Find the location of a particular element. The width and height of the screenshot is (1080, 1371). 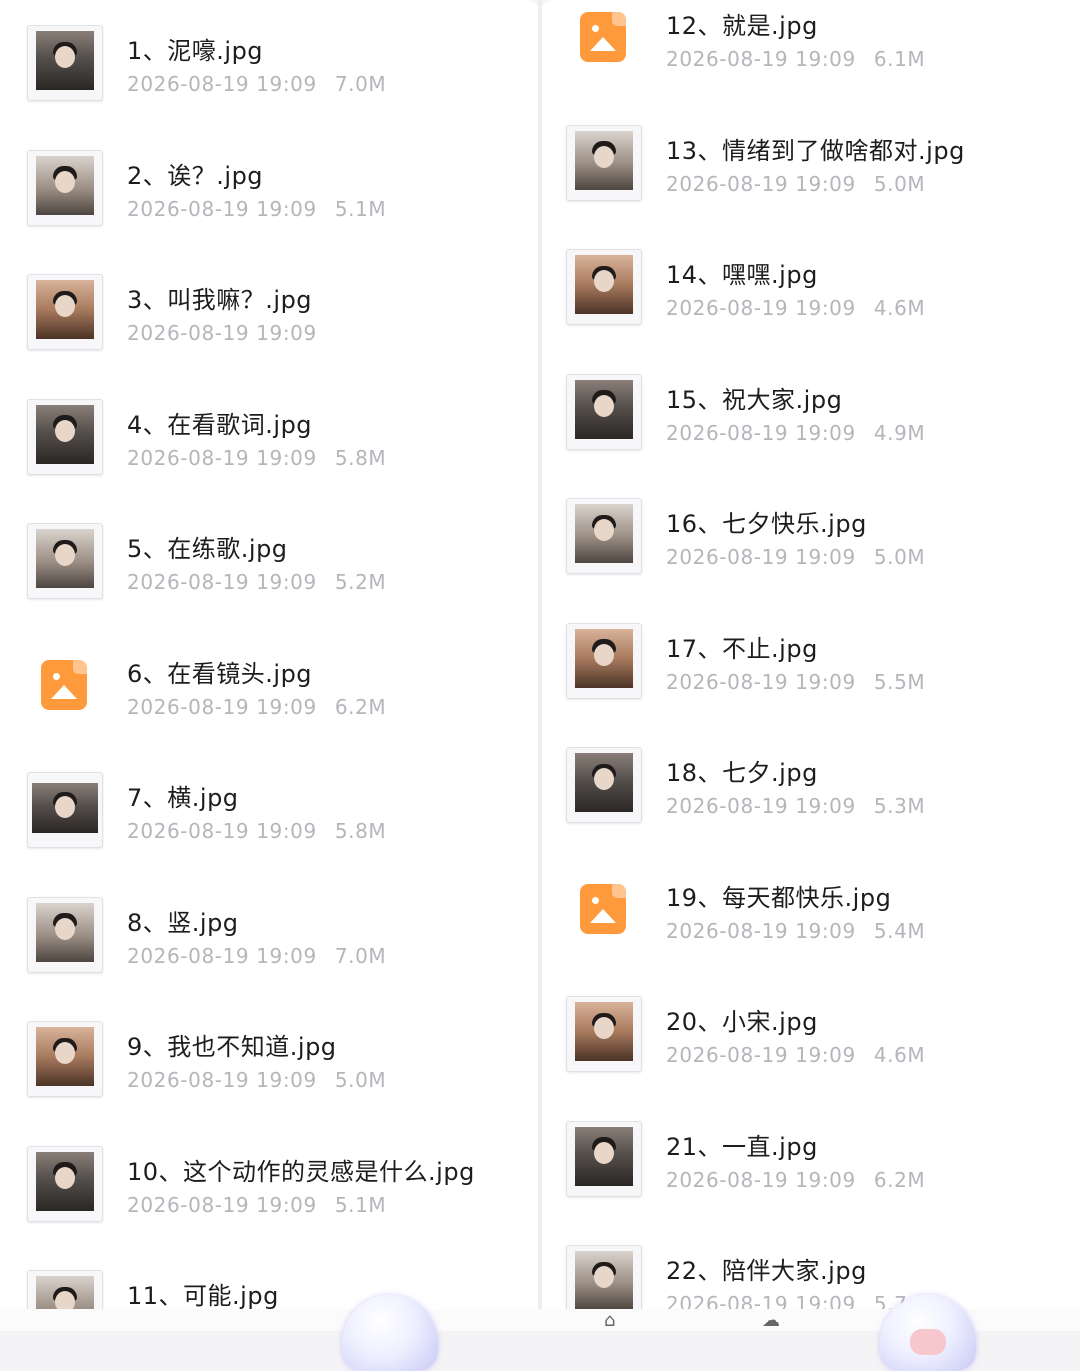

home-icon: ⌂ is located at coordinates (609, 1320).